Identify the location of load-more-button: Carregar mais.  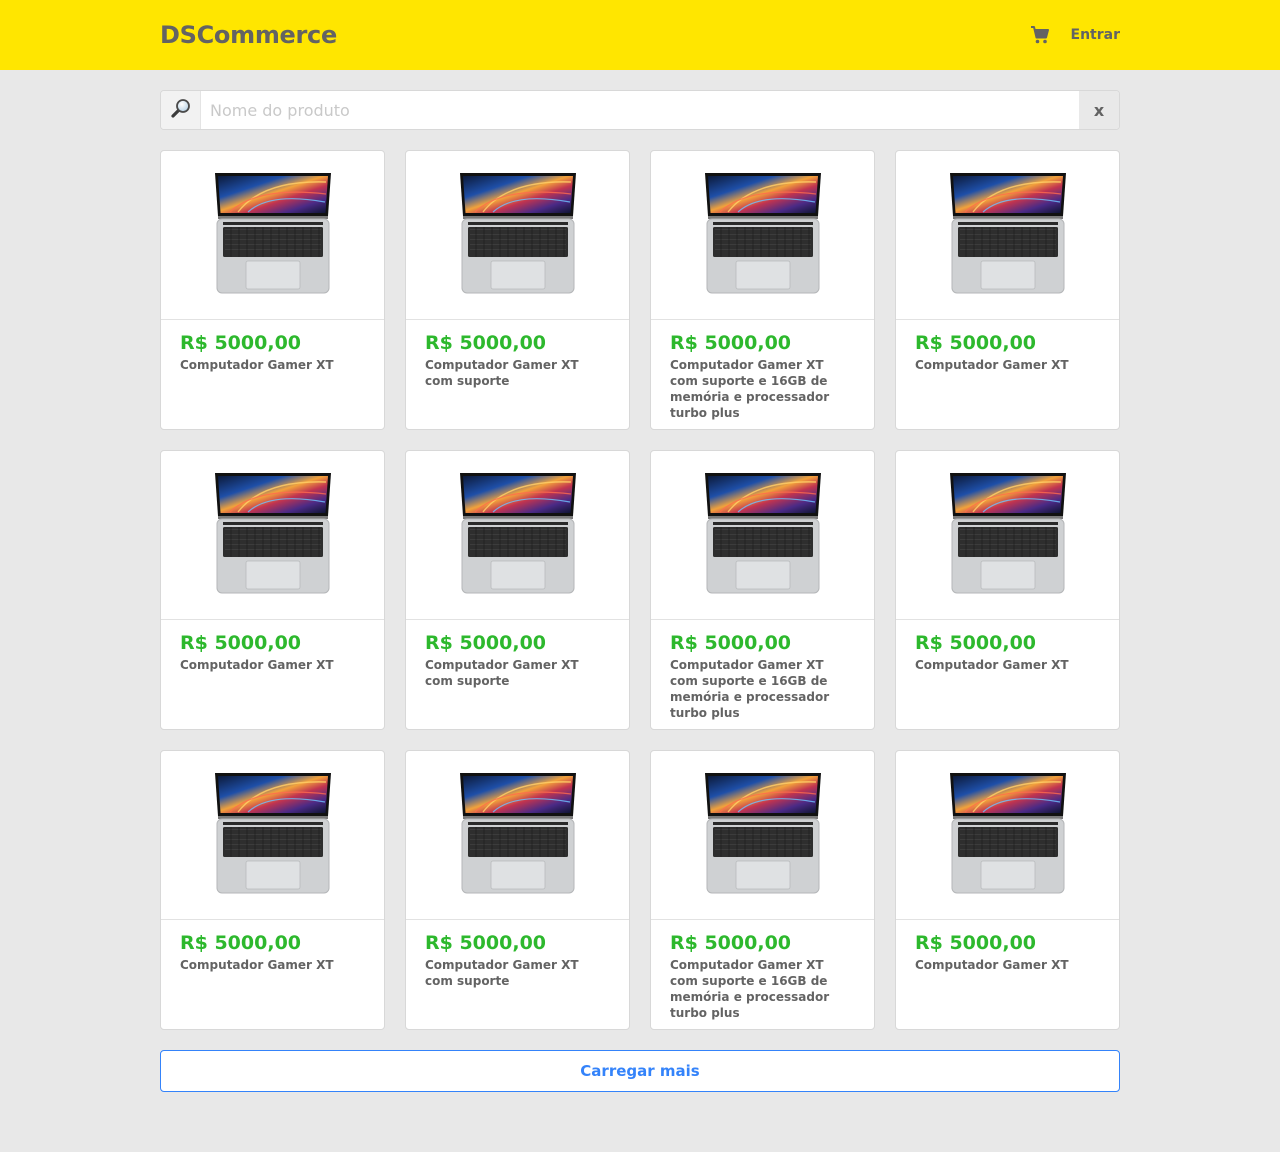
(640, 1071).